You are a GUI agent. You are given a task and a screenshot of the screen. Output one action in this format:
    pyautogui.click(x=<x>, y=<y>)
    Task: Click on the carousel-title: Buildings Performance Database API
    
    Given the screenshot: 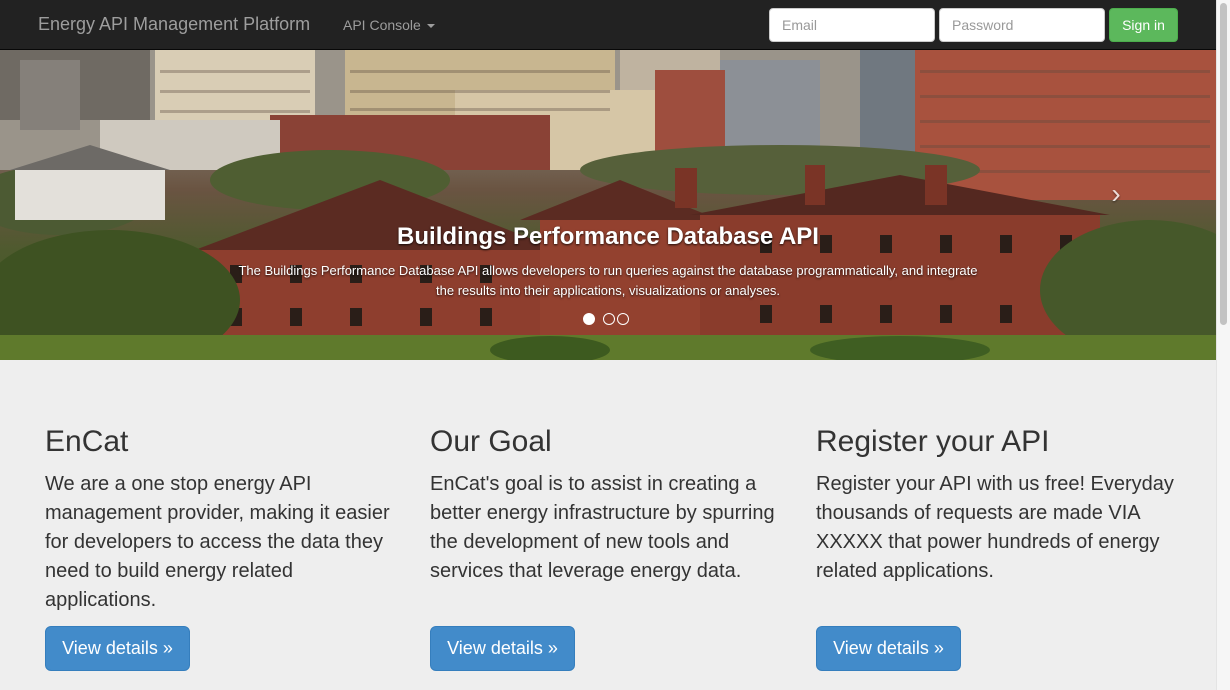 What is the action you would take?
    pyautogui.click(x=608, y=236)
    